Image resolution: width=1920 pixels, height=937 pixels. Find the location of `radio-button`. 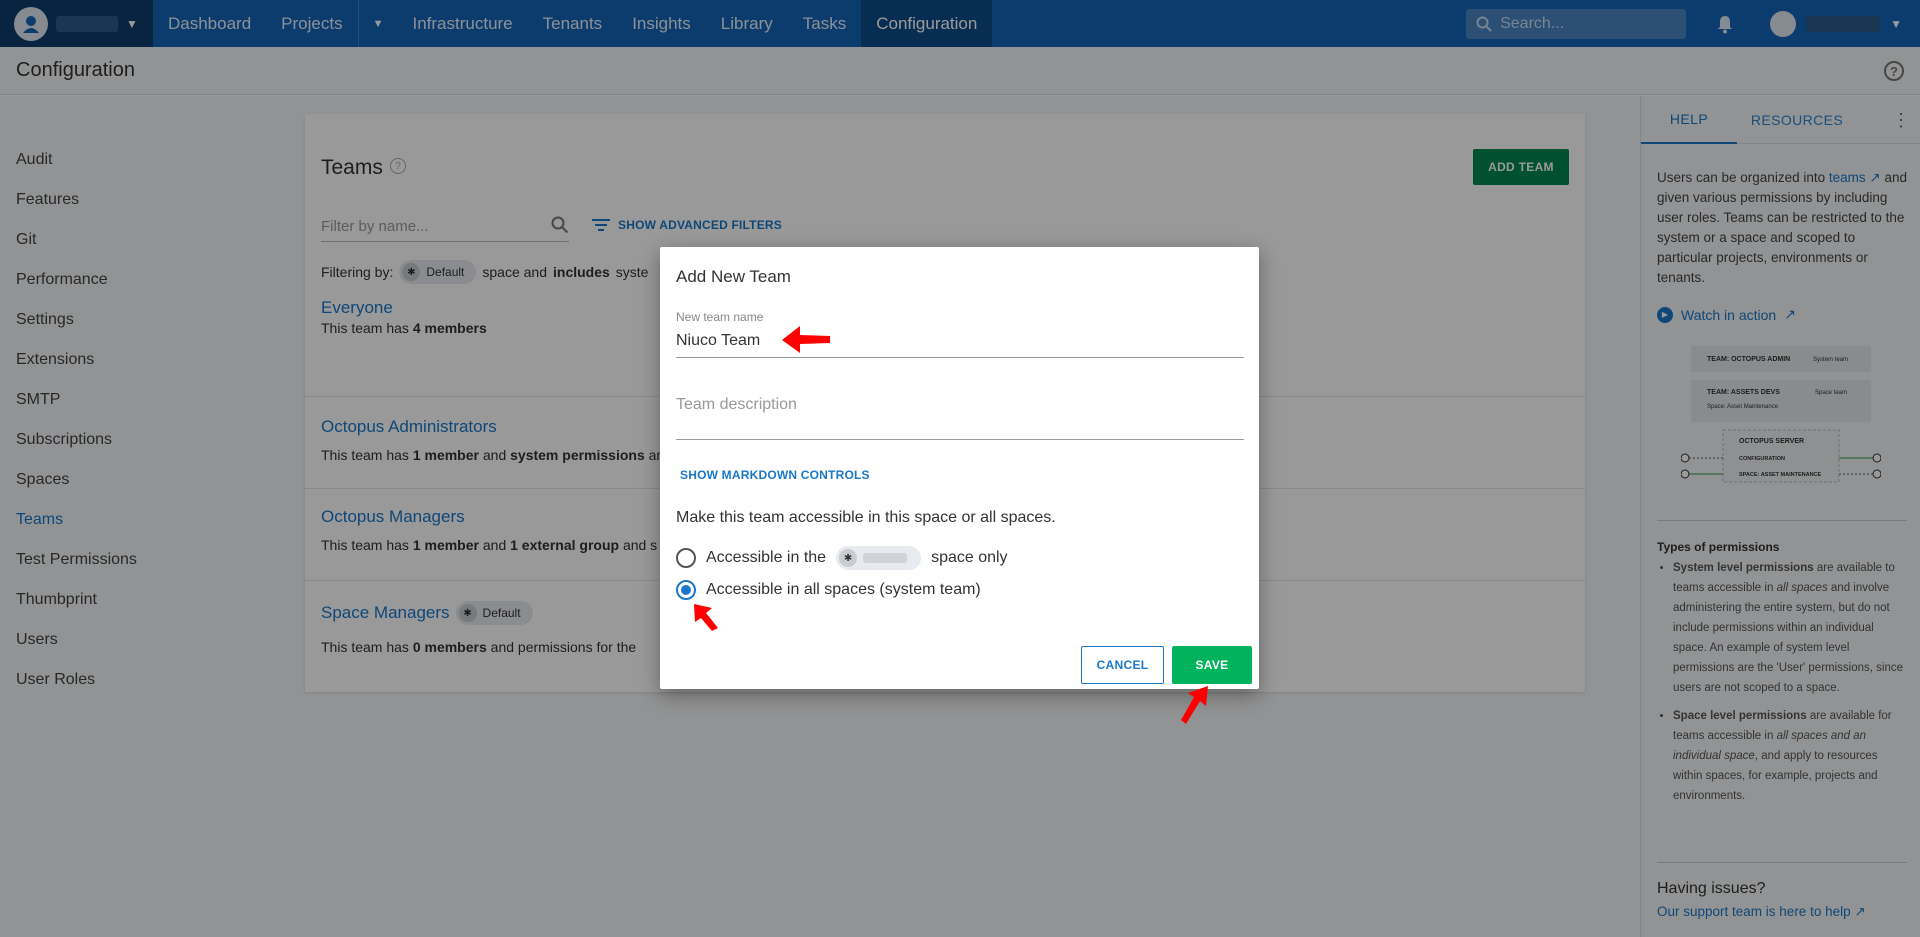

radio-button is located at coordinates (686, 558).